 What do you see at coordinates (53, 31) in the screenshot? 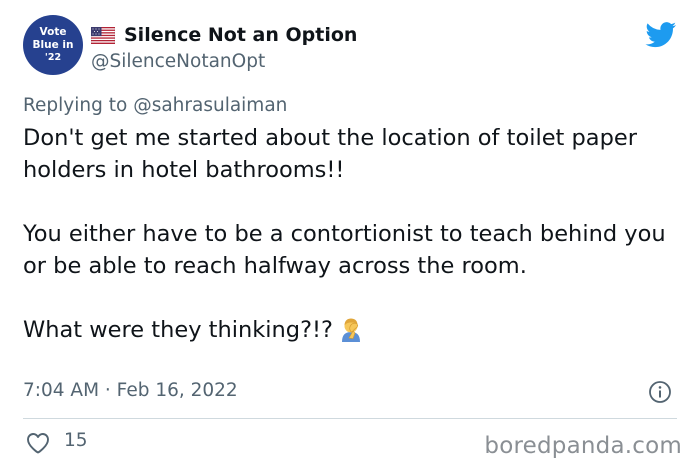
I see `avatar-text-line1: Vote` at bounding box center [53, 31].